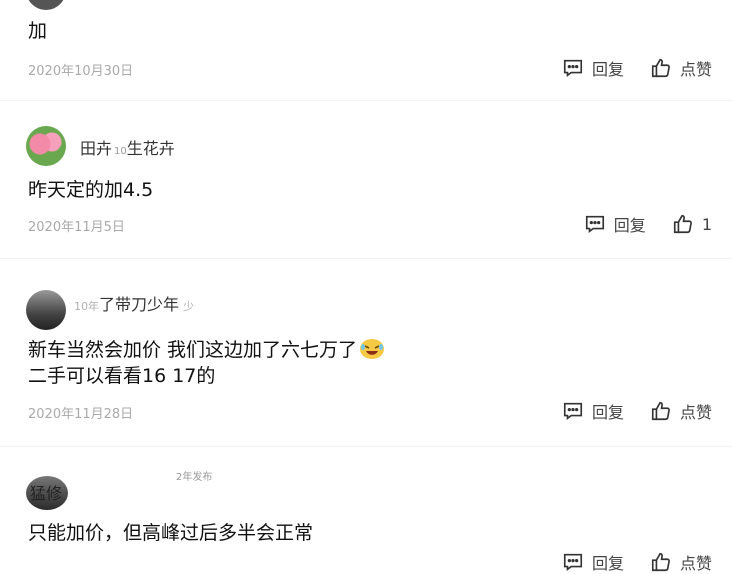 This screenshot has height=574, width=732. What do you see at coordinates (81, 414) in the screenshot?
I see `comment-date: 2020年11月28日` at bounding box center [81, 414].